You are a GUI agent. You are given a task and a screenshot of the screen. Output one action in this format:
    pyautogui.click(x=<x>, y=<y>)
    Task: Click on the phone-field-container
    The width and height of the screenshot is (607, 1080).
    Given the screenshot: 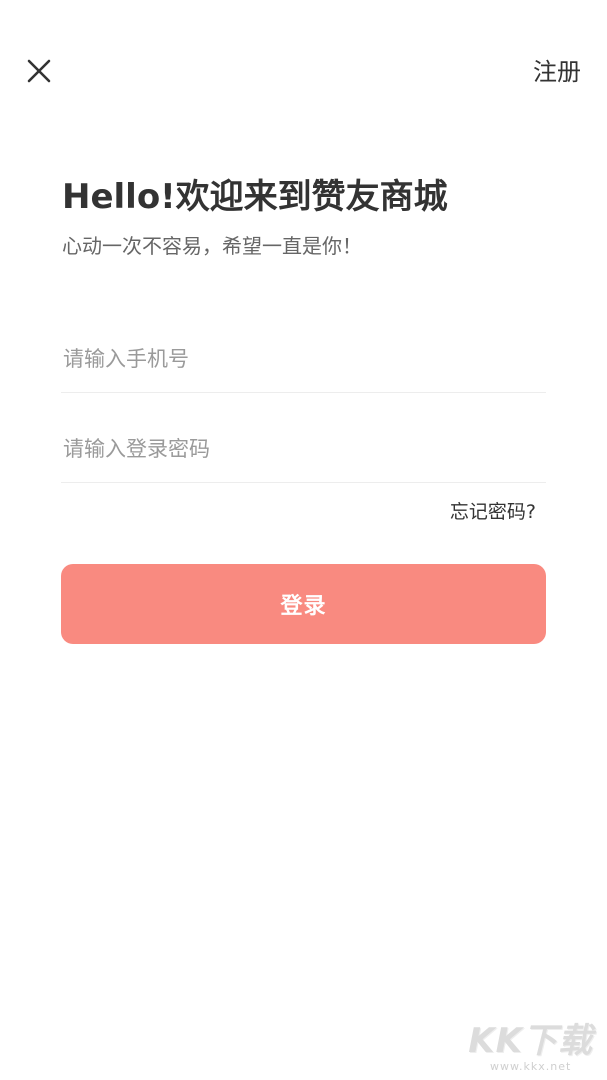 What is the action you would take?
    pyautogui.click(x=303, y=359)
    